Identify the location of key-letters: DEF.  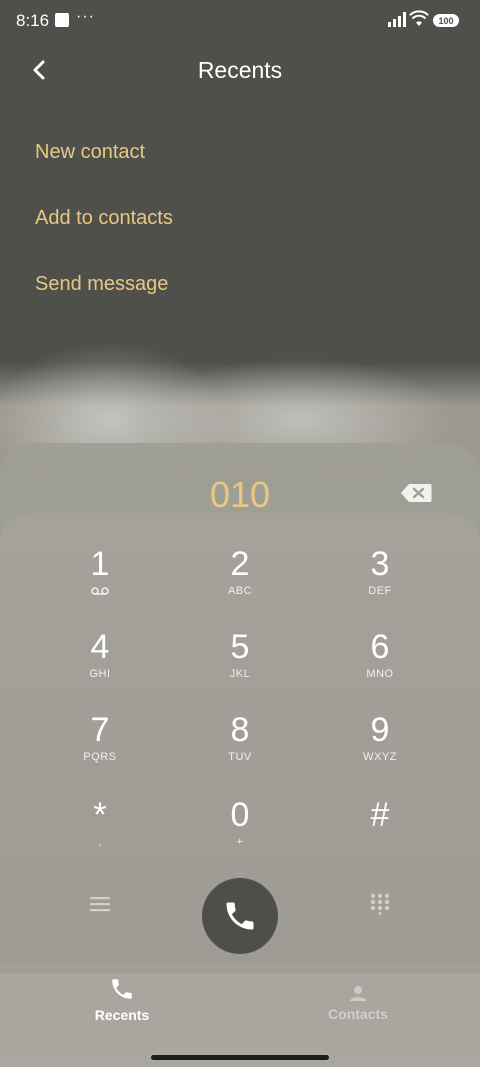
(380, 591).